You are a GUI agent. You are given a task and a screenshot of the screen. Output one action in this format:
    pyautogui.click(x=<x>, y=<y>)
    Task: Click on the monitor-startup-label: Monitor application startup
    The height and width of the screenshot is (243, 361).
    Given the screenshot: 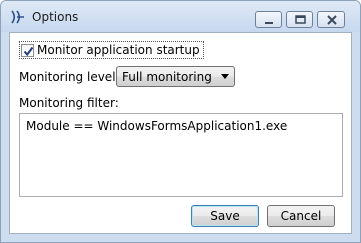 What is the action you would take?
    pyautogui.click(x=118, y=50)
    